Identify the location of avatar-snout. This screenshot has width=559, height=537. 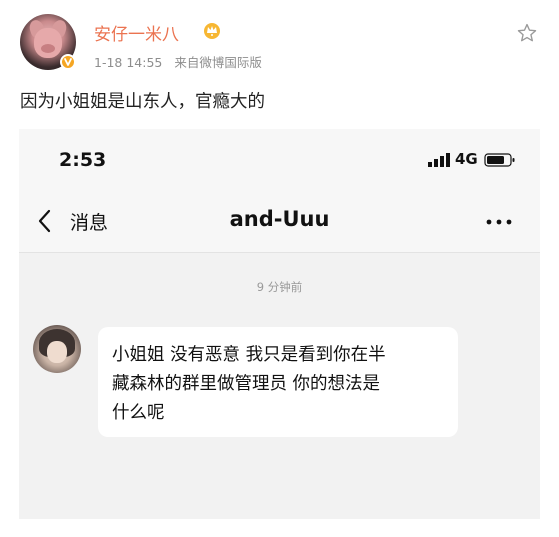
(48, 48).